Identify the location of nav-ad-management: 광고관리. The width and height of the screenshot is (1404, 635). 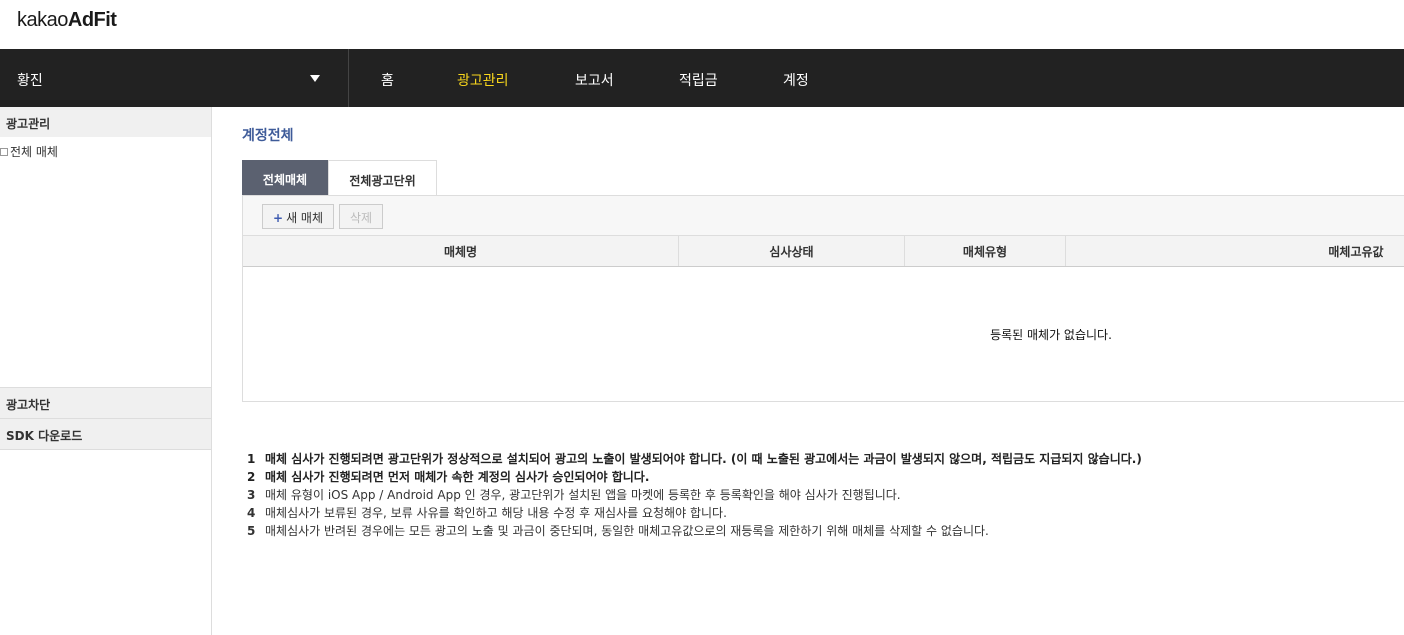
(483, 80).